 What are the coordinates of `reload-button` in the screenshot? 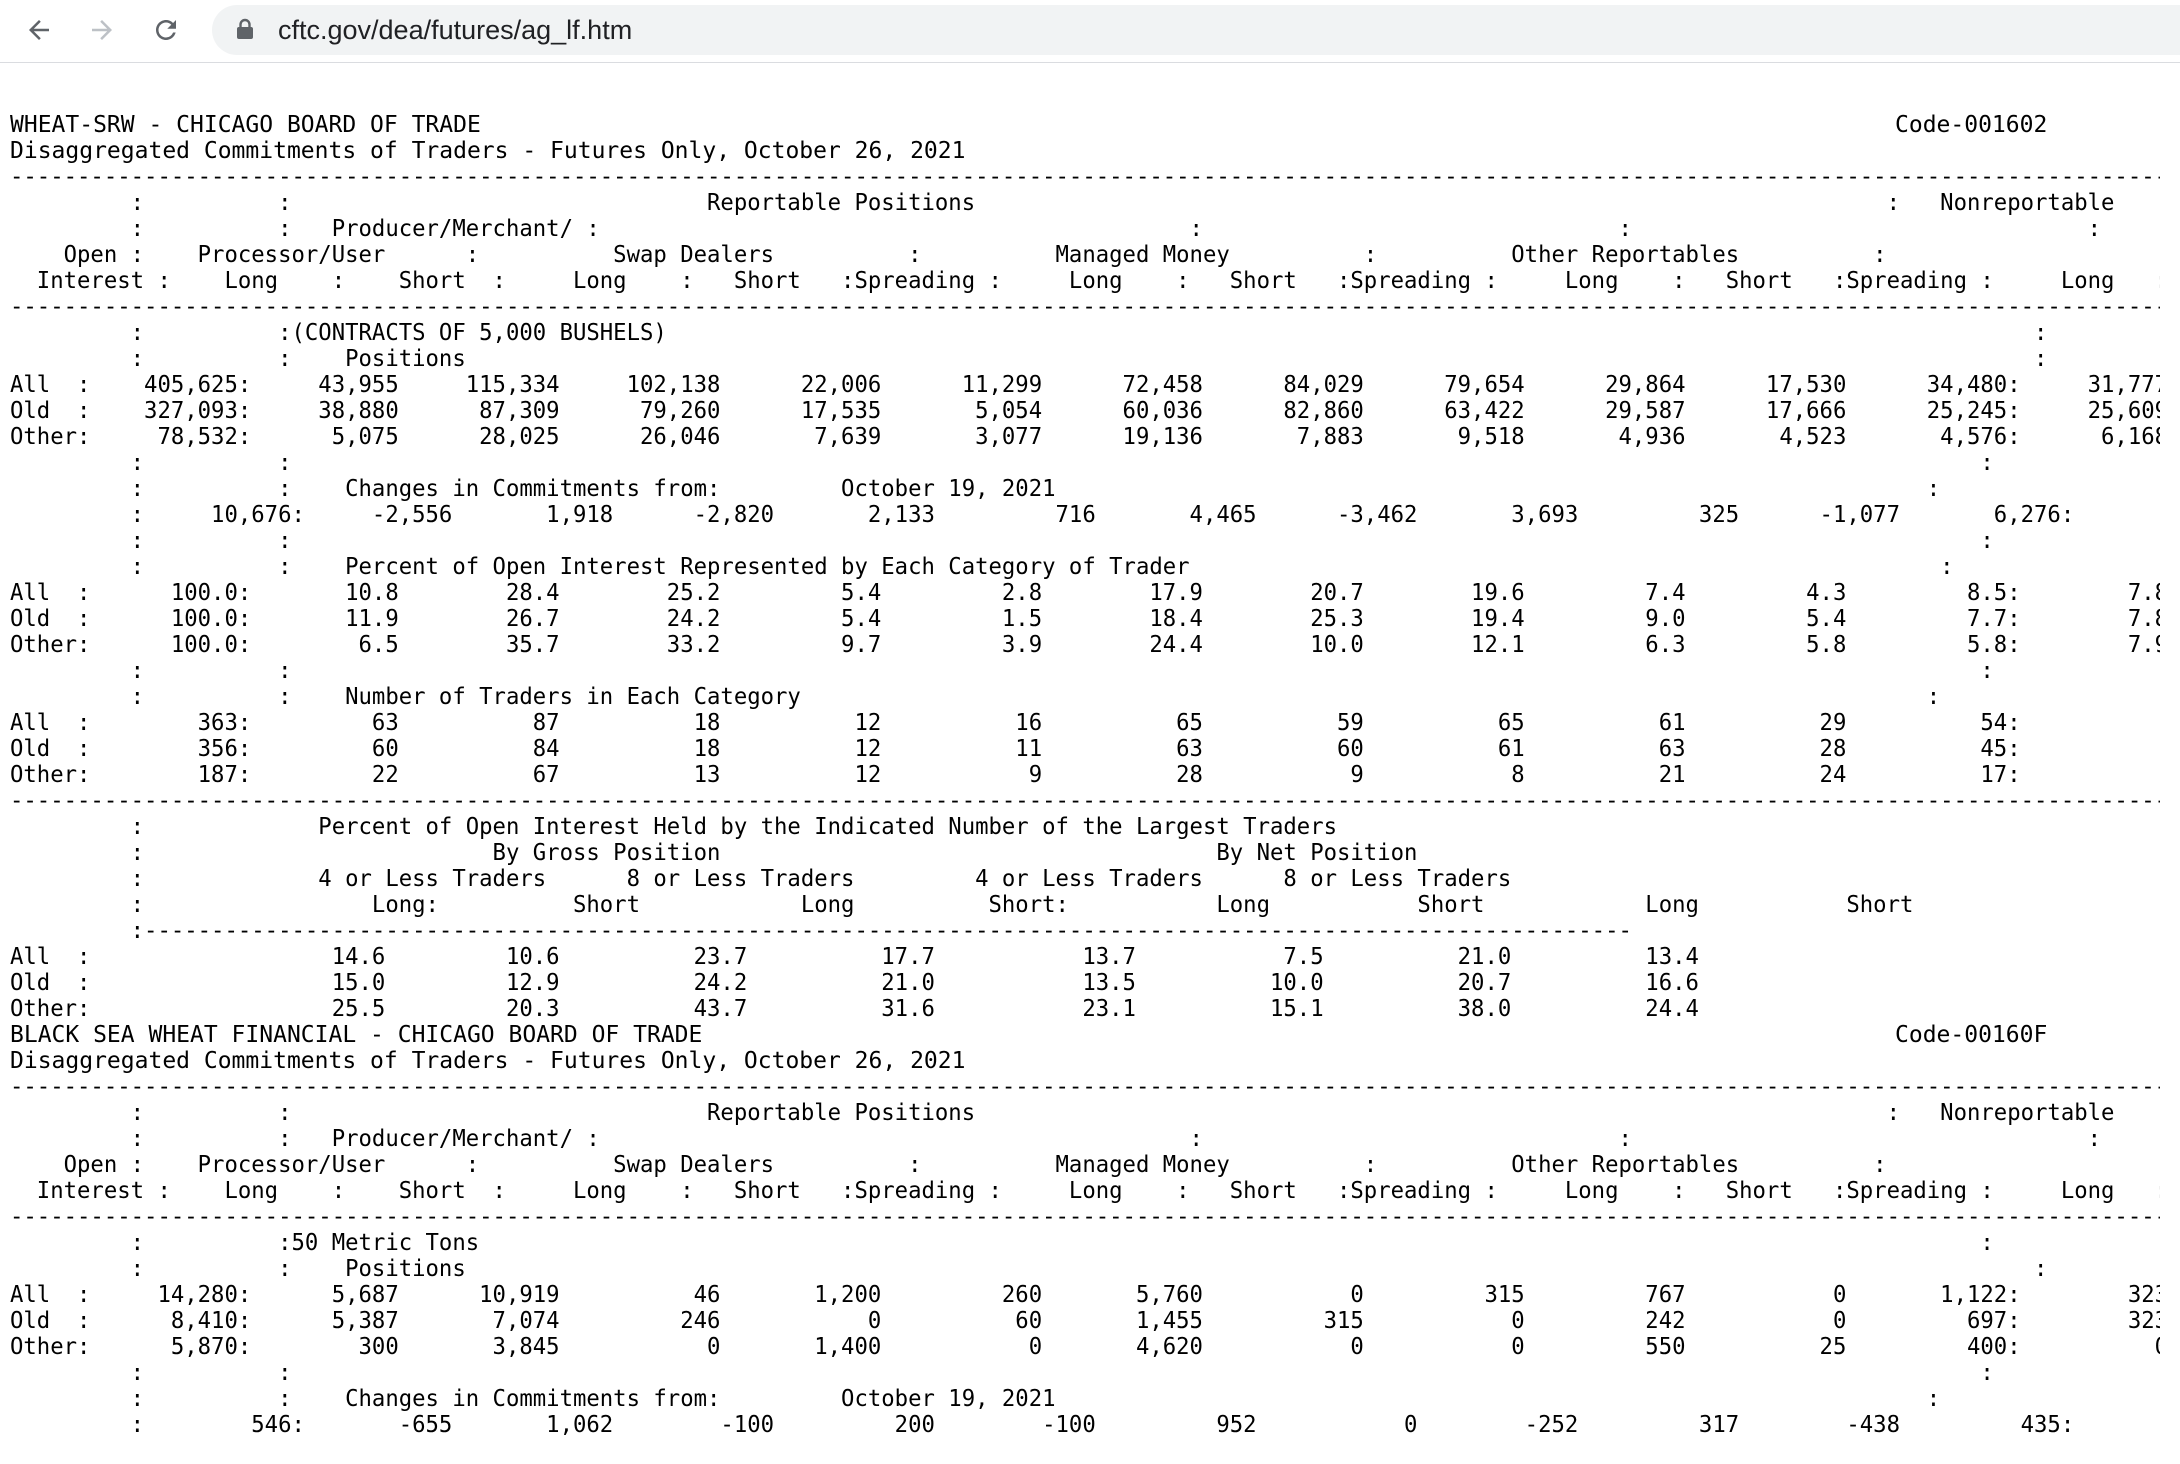 It's located at (166, 30).